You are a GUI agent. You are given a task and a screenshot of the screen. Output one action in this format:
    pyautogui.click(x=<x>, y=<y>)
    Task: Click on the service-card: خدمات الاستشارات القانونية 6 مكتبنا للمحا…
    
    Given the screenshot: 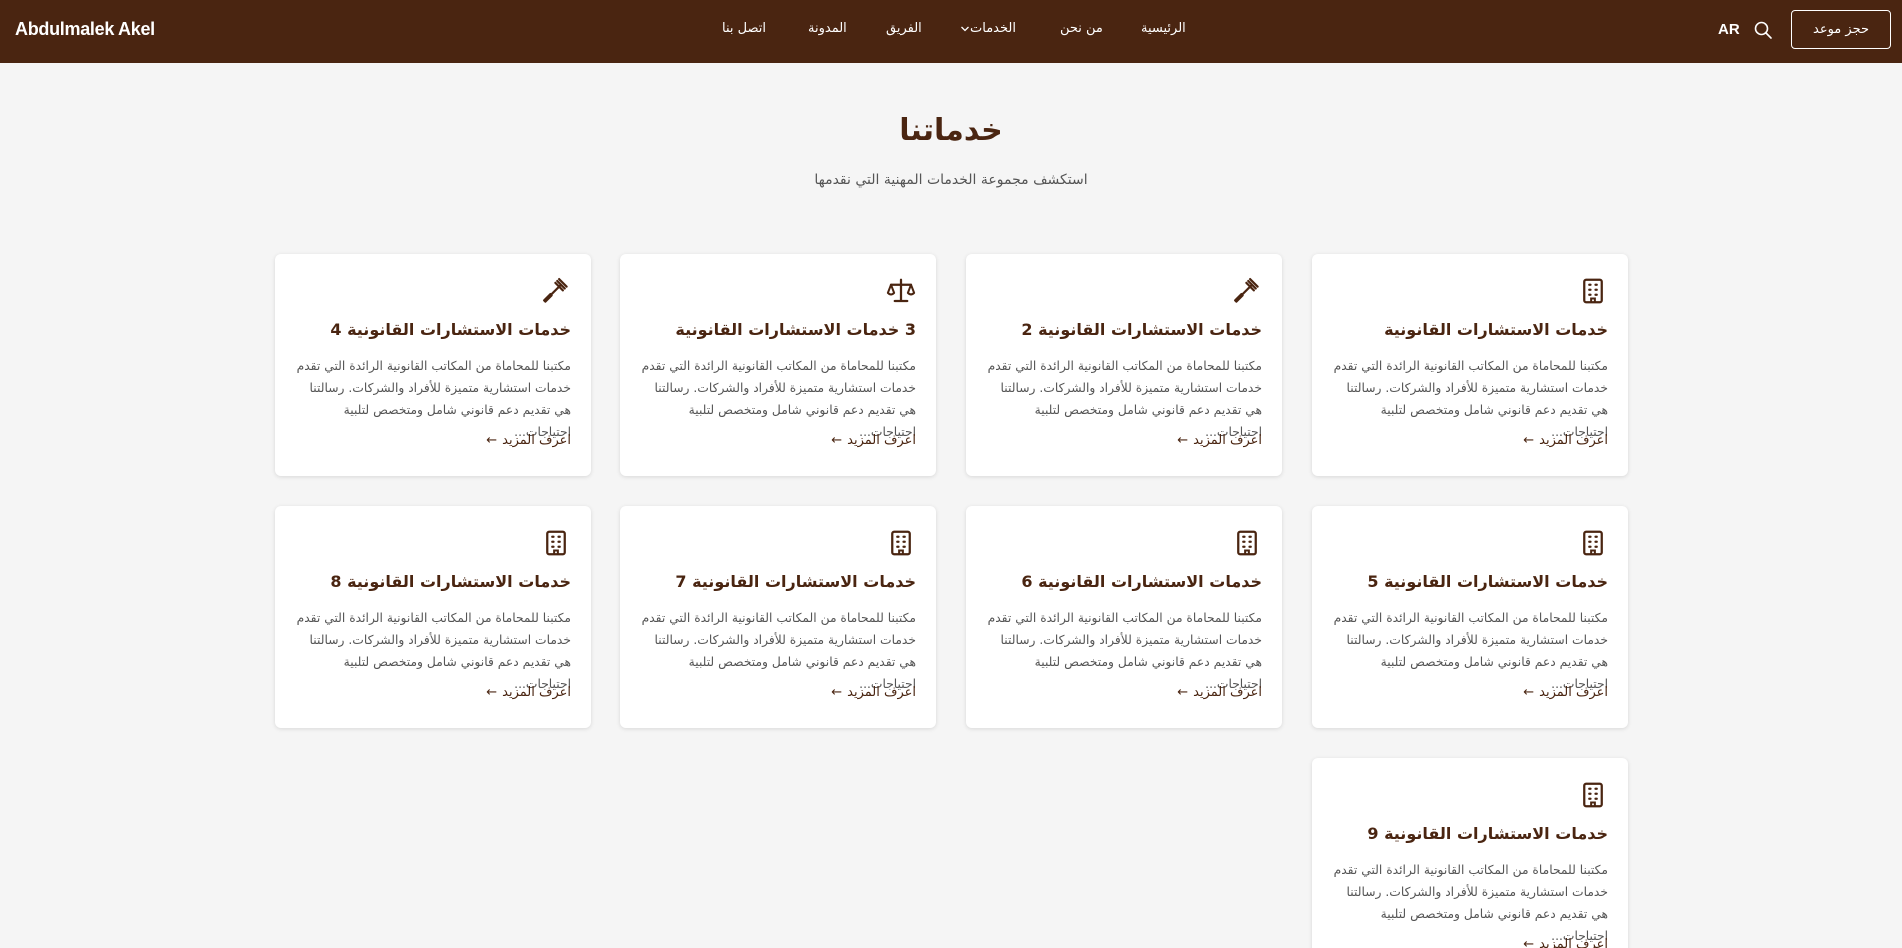 What is the action you would take?
    pyautogui.click(x=1124, y=617)
    